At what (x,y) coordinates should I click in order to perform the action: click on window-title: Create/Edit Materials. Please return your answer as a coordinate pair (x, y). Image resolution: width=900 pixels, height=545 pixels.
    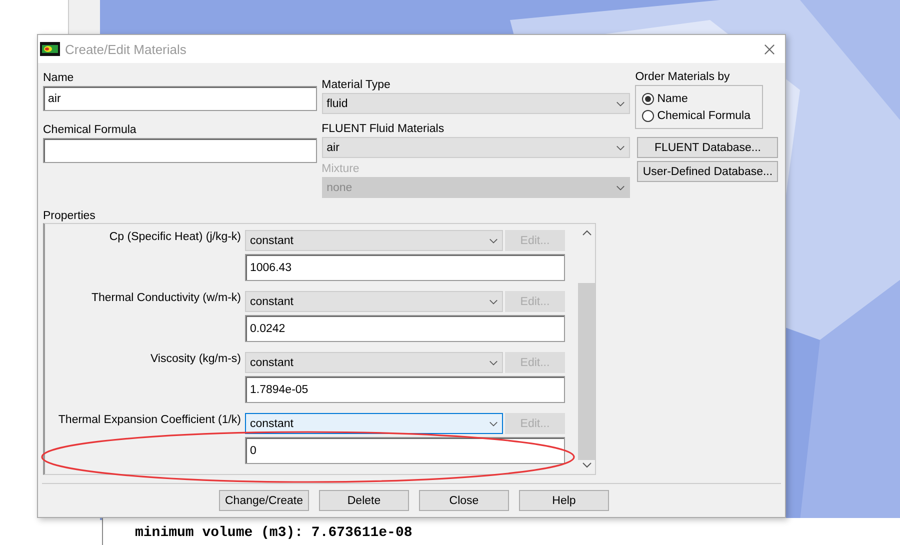
    Looking at the image, I should click on (126, 49).